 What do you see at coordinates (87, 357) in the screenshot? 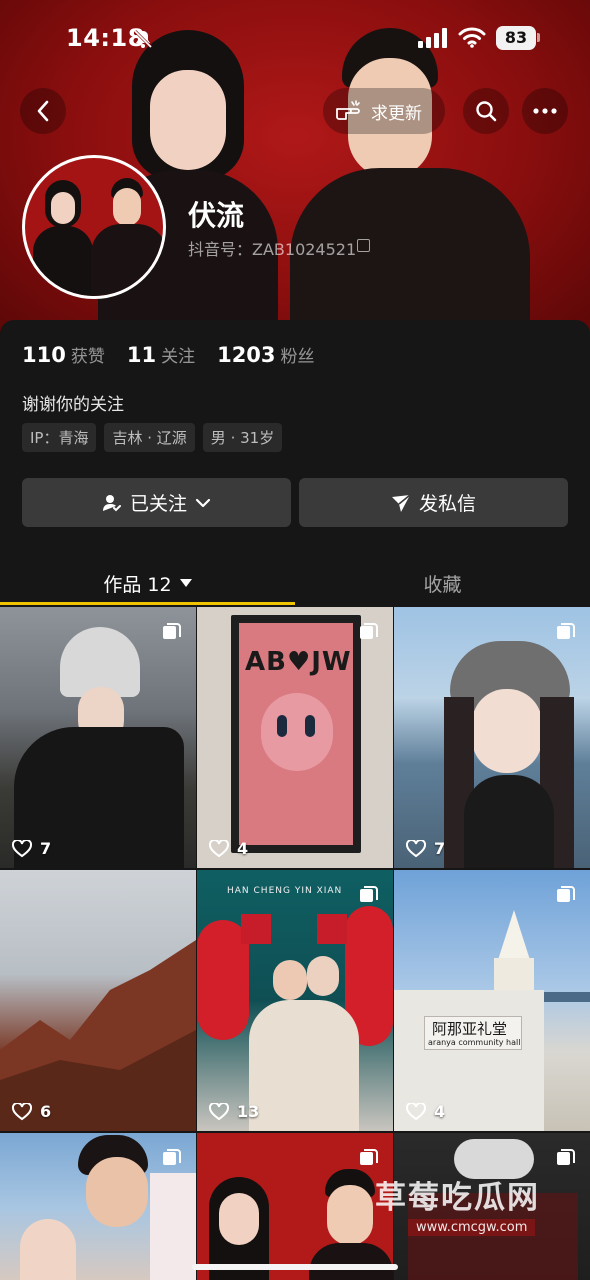
I see `stat-likes-label: 获赞` at bounding box center [87, 357].